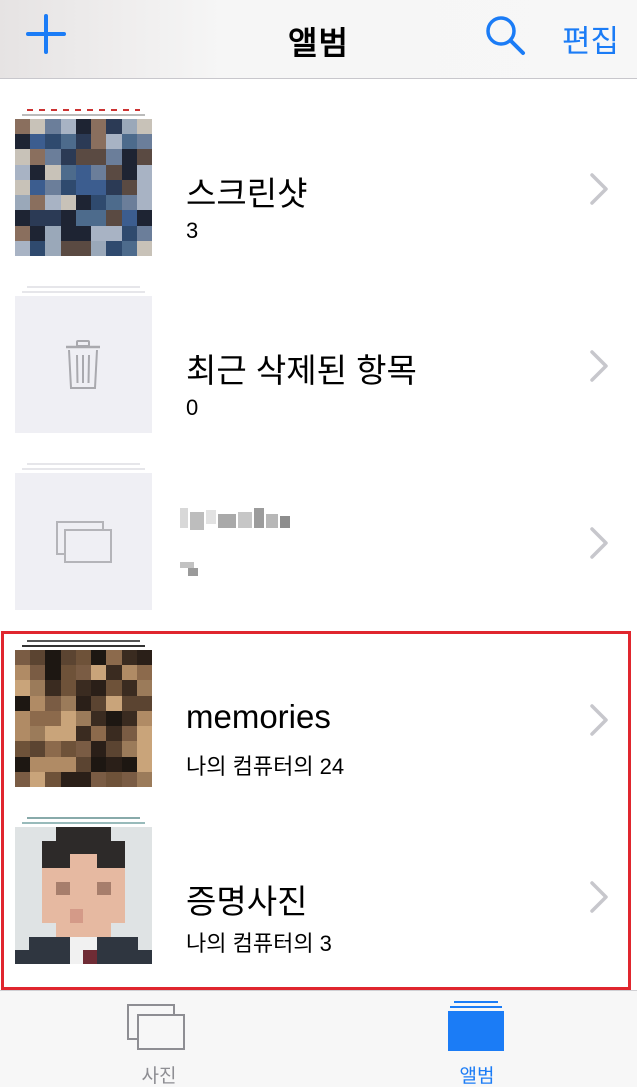 This screenshot has height=1087, width=637. I want to click on screenshot-mosaic-image, so click(83, 187).